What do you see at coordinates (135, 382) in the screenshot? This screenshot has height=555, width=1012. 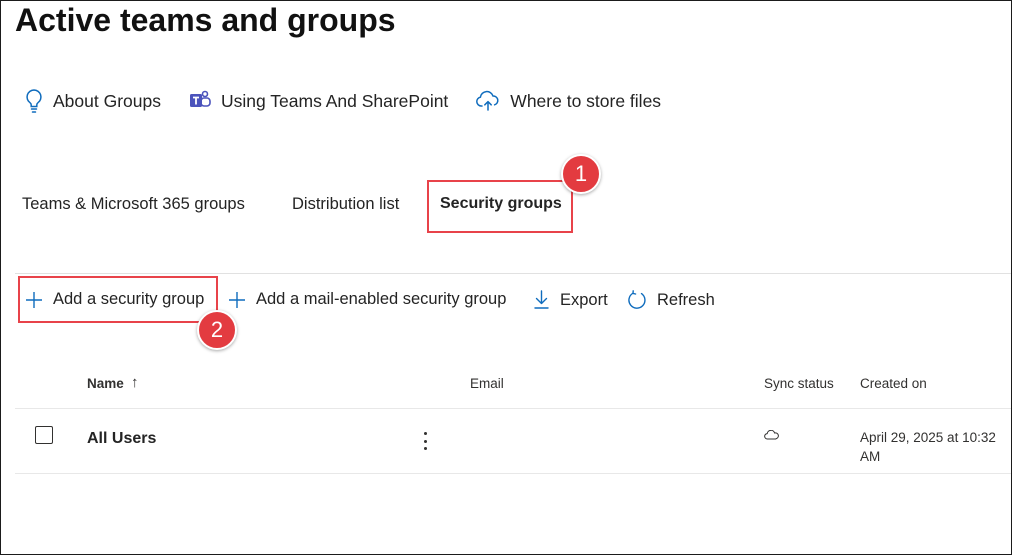 I see `sort-ascending-icon: ↑` at bounding box center [135, 382].